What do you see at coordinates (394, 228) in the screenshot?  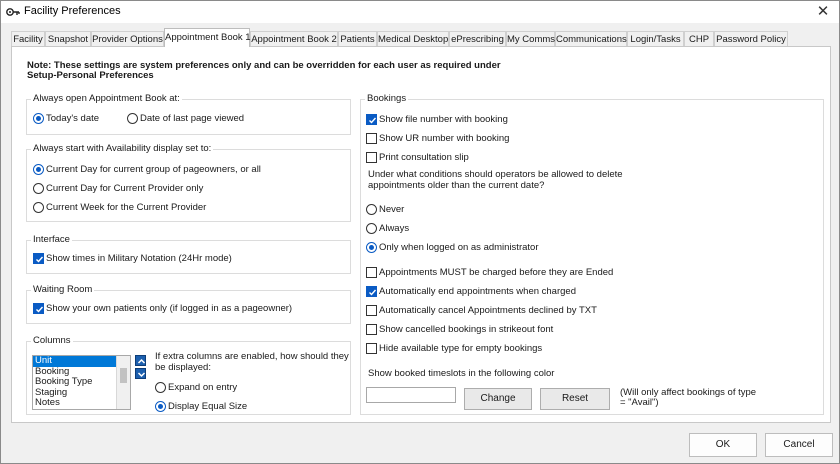 I see `radio-label: Always` at bounding box center [394, 228].